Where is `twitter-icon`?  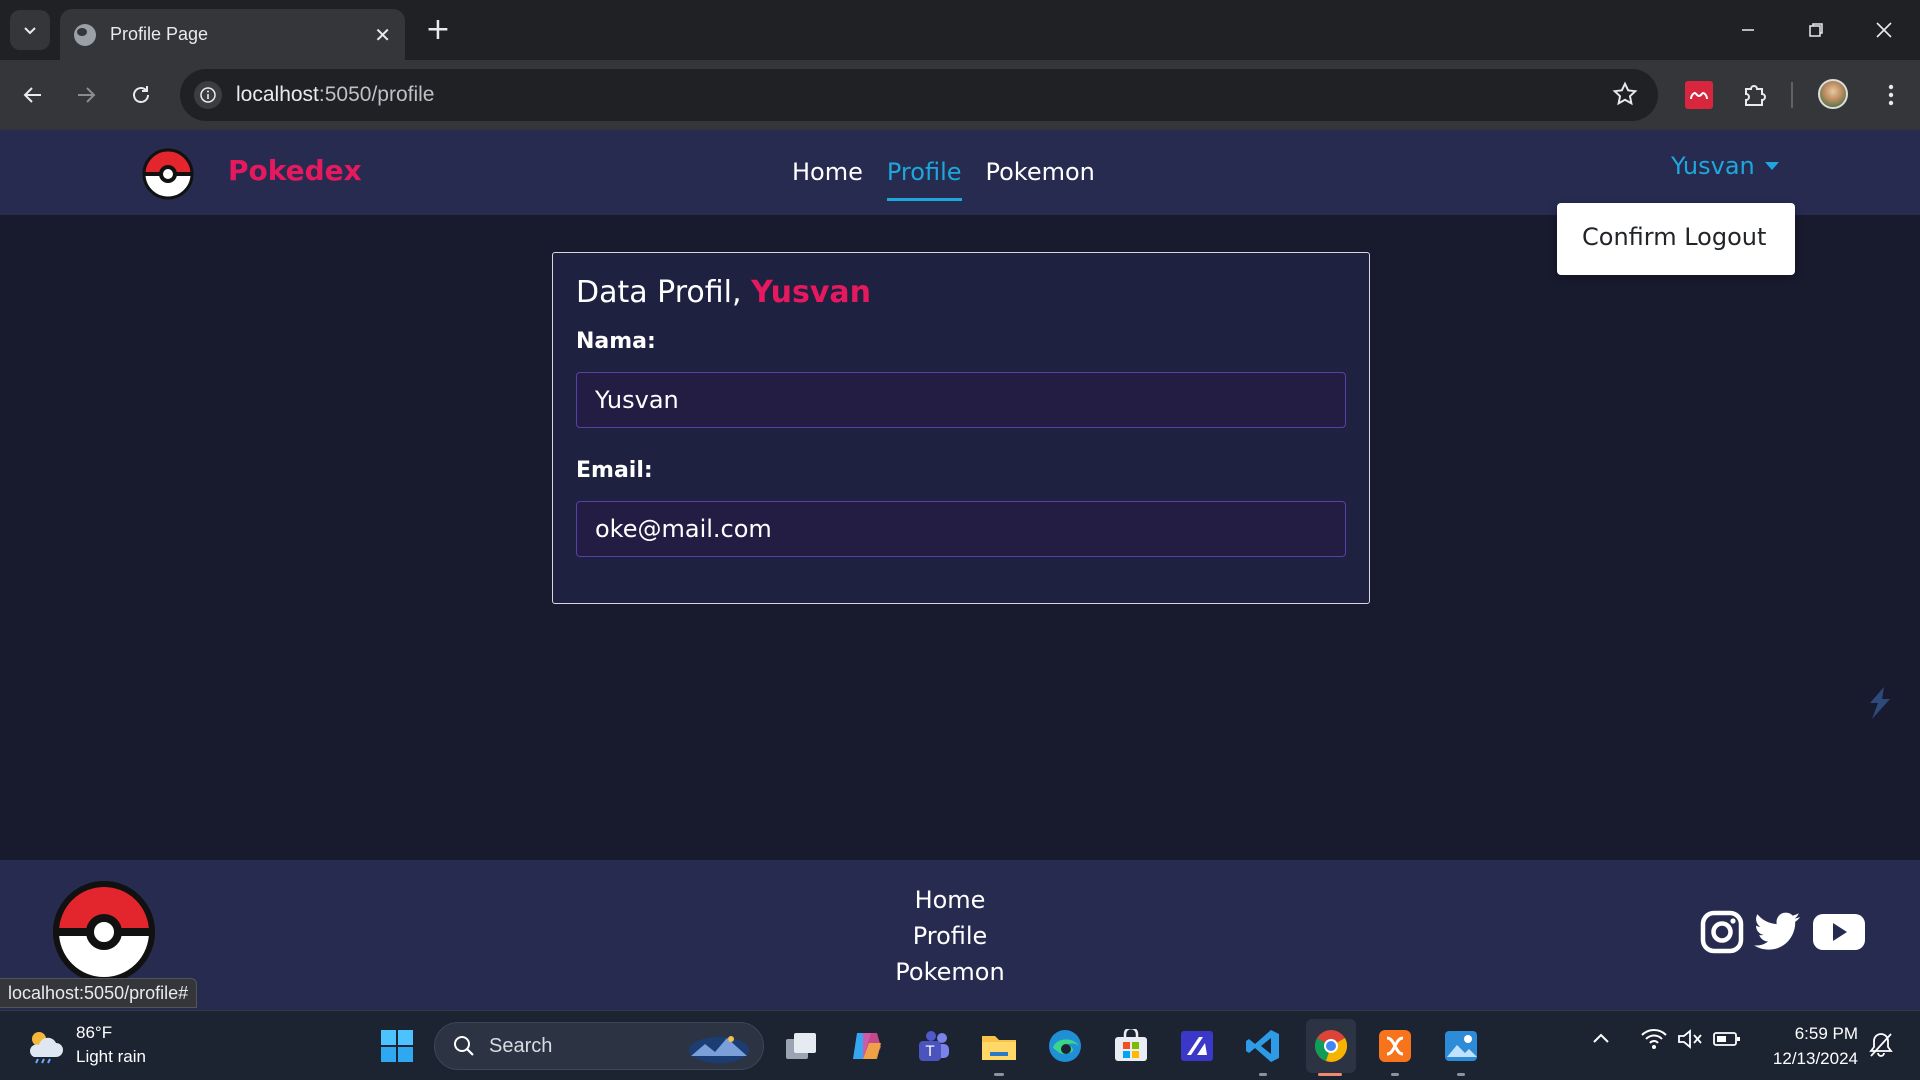 twitter-icon is located at coordinates (1778, 932).